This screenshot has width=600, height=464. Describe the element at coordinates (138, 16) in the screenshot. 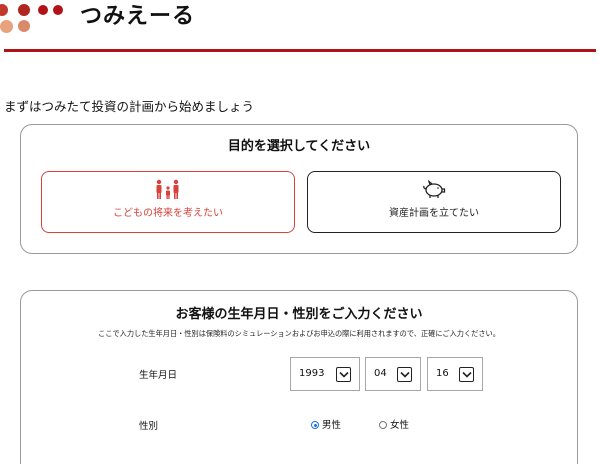

I see `app-title: つみえーる` at that location.